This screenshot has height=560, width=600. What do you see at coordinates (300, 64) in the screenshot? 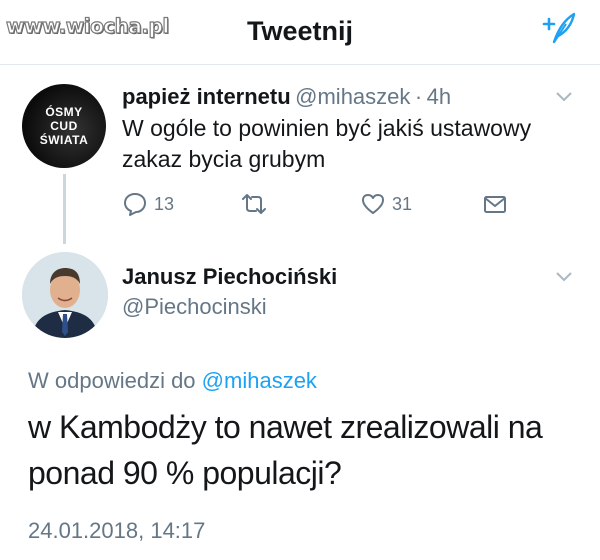
I see `header-divider` at bounding box center [300, 64].